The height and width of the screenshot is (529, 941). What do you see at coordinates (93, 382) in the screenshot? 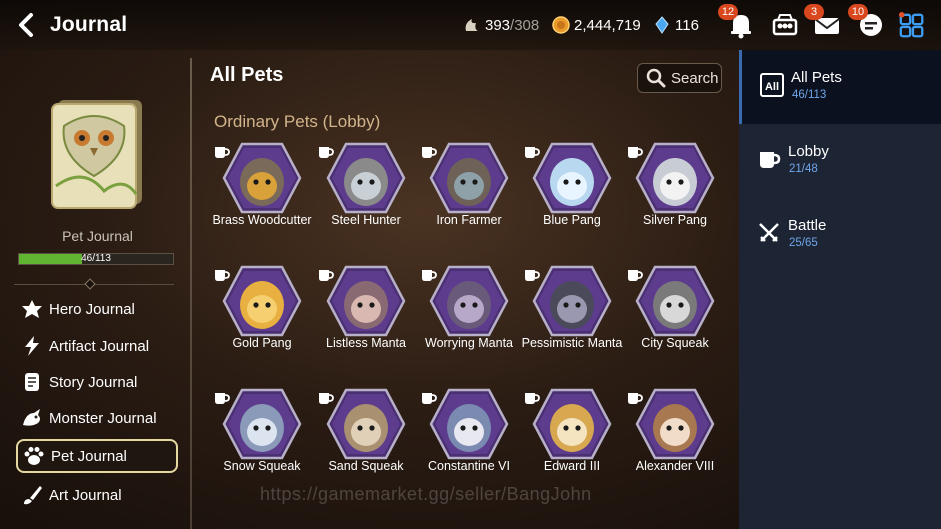
I see `sidebar-item-label: Story Journal` at bounding box center [93, 382].